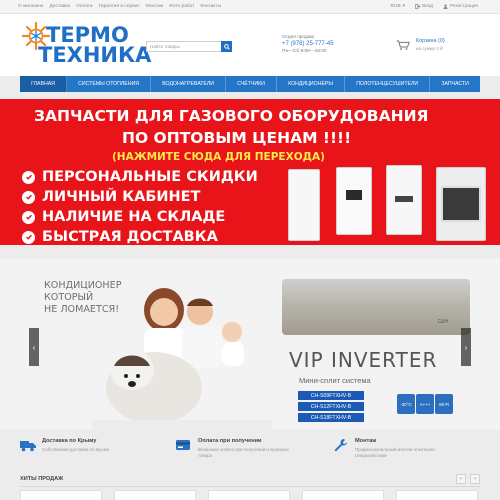  Describe the element at coordinates (331, 417) in the screenshot. I see `model-button: CH-S18FTXHV-B` at that location.